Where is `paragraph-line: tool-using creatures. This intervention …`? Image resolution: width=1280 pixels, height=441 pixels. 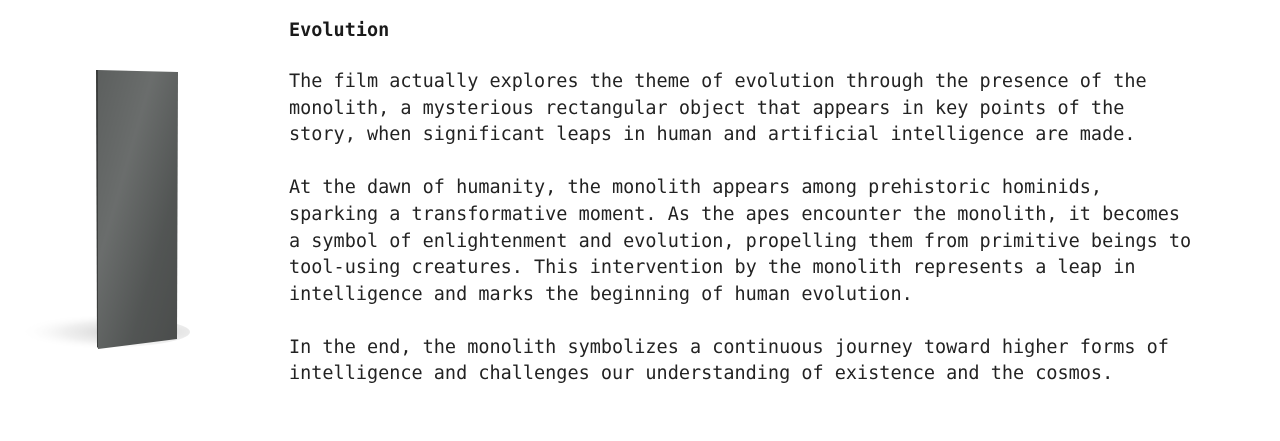
paragraph-line: tool-using creatures. This intervention … is located at coordinates (712, 268).